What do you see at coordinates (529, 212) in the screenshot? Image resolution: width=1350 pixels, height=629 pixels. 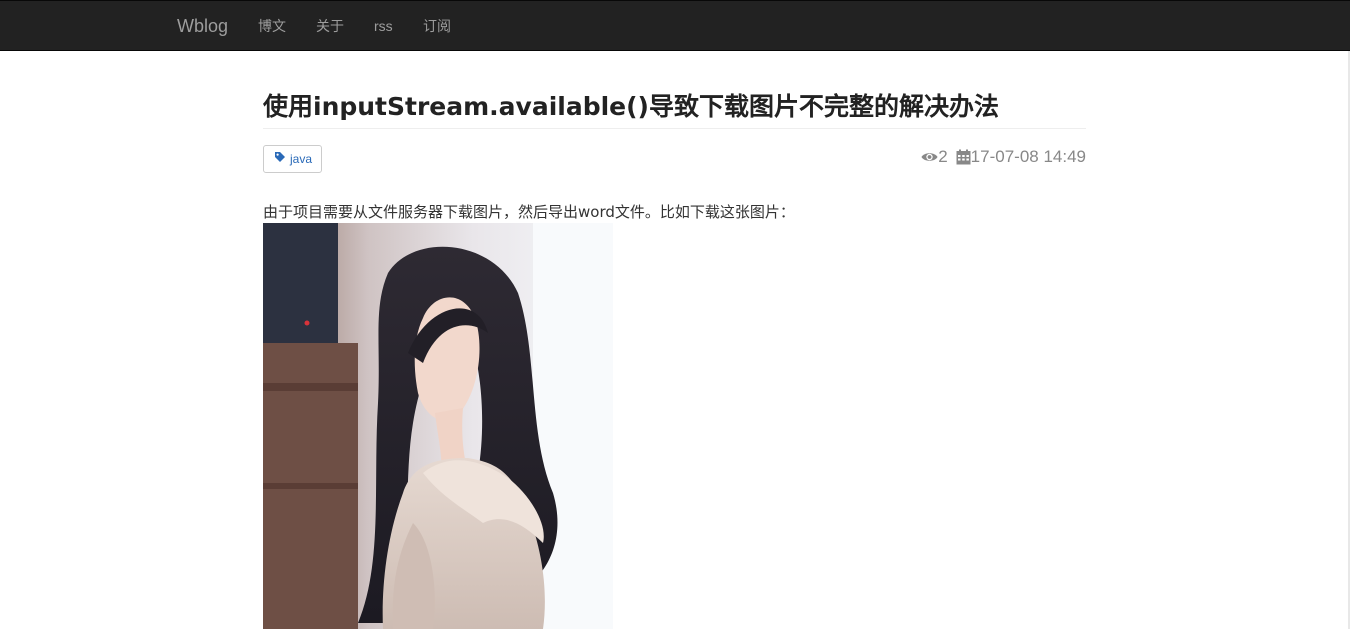 I see `article-intro: 由于项目需要从文件服务器下载图片，然后导出word文件。比如下载这张图片：` at bounding box center [529, 212].